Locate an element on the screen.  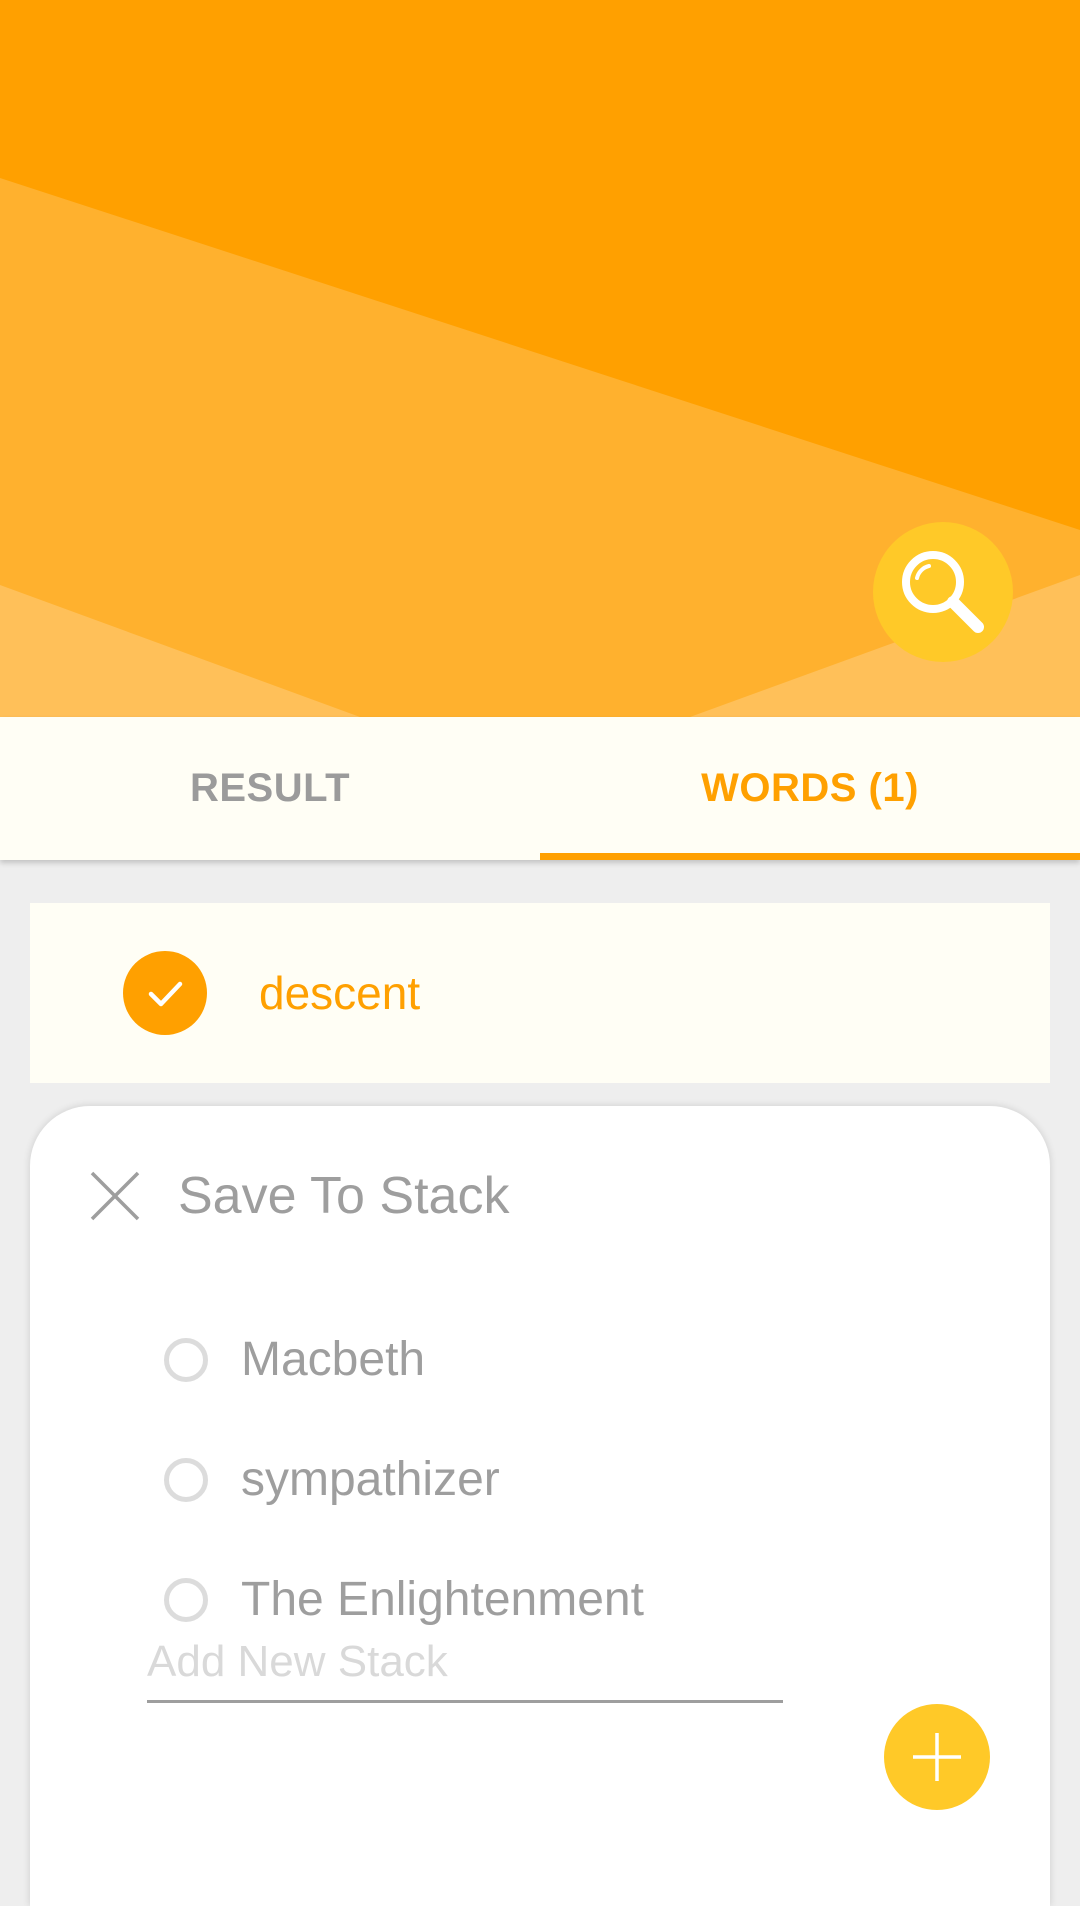
plus-icon is located at coordinates (937, 1757).